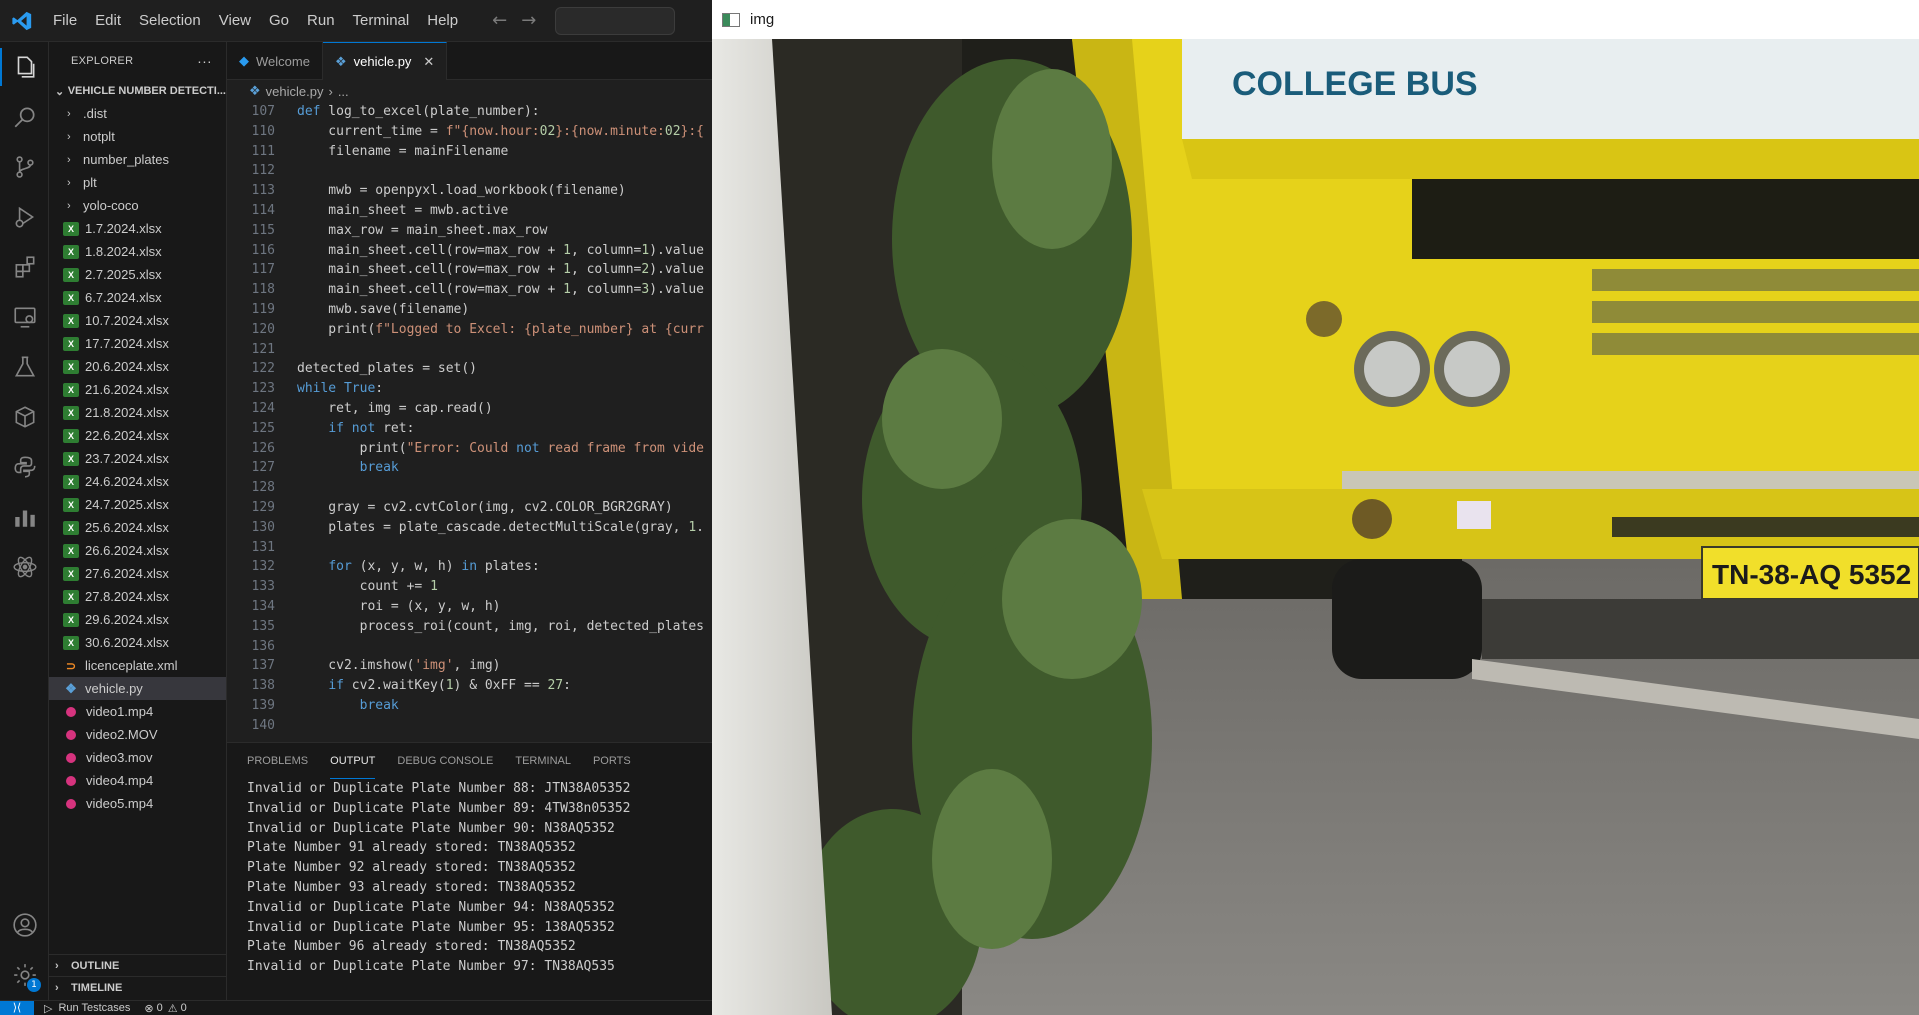  I want to click on tree-file-py: ❖ vehicle.py, so click(137, 688).